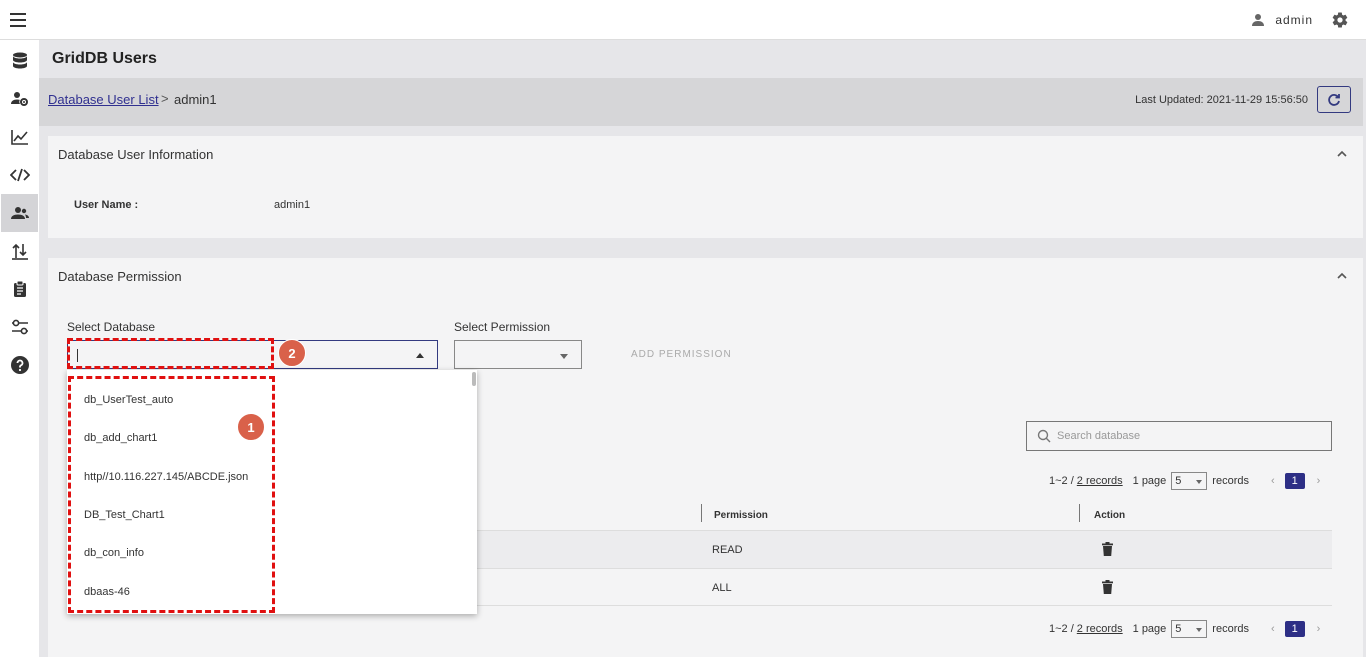 This screenshot has width=1366, height=657. I want to click on import-export-icon, so click(19, 251).